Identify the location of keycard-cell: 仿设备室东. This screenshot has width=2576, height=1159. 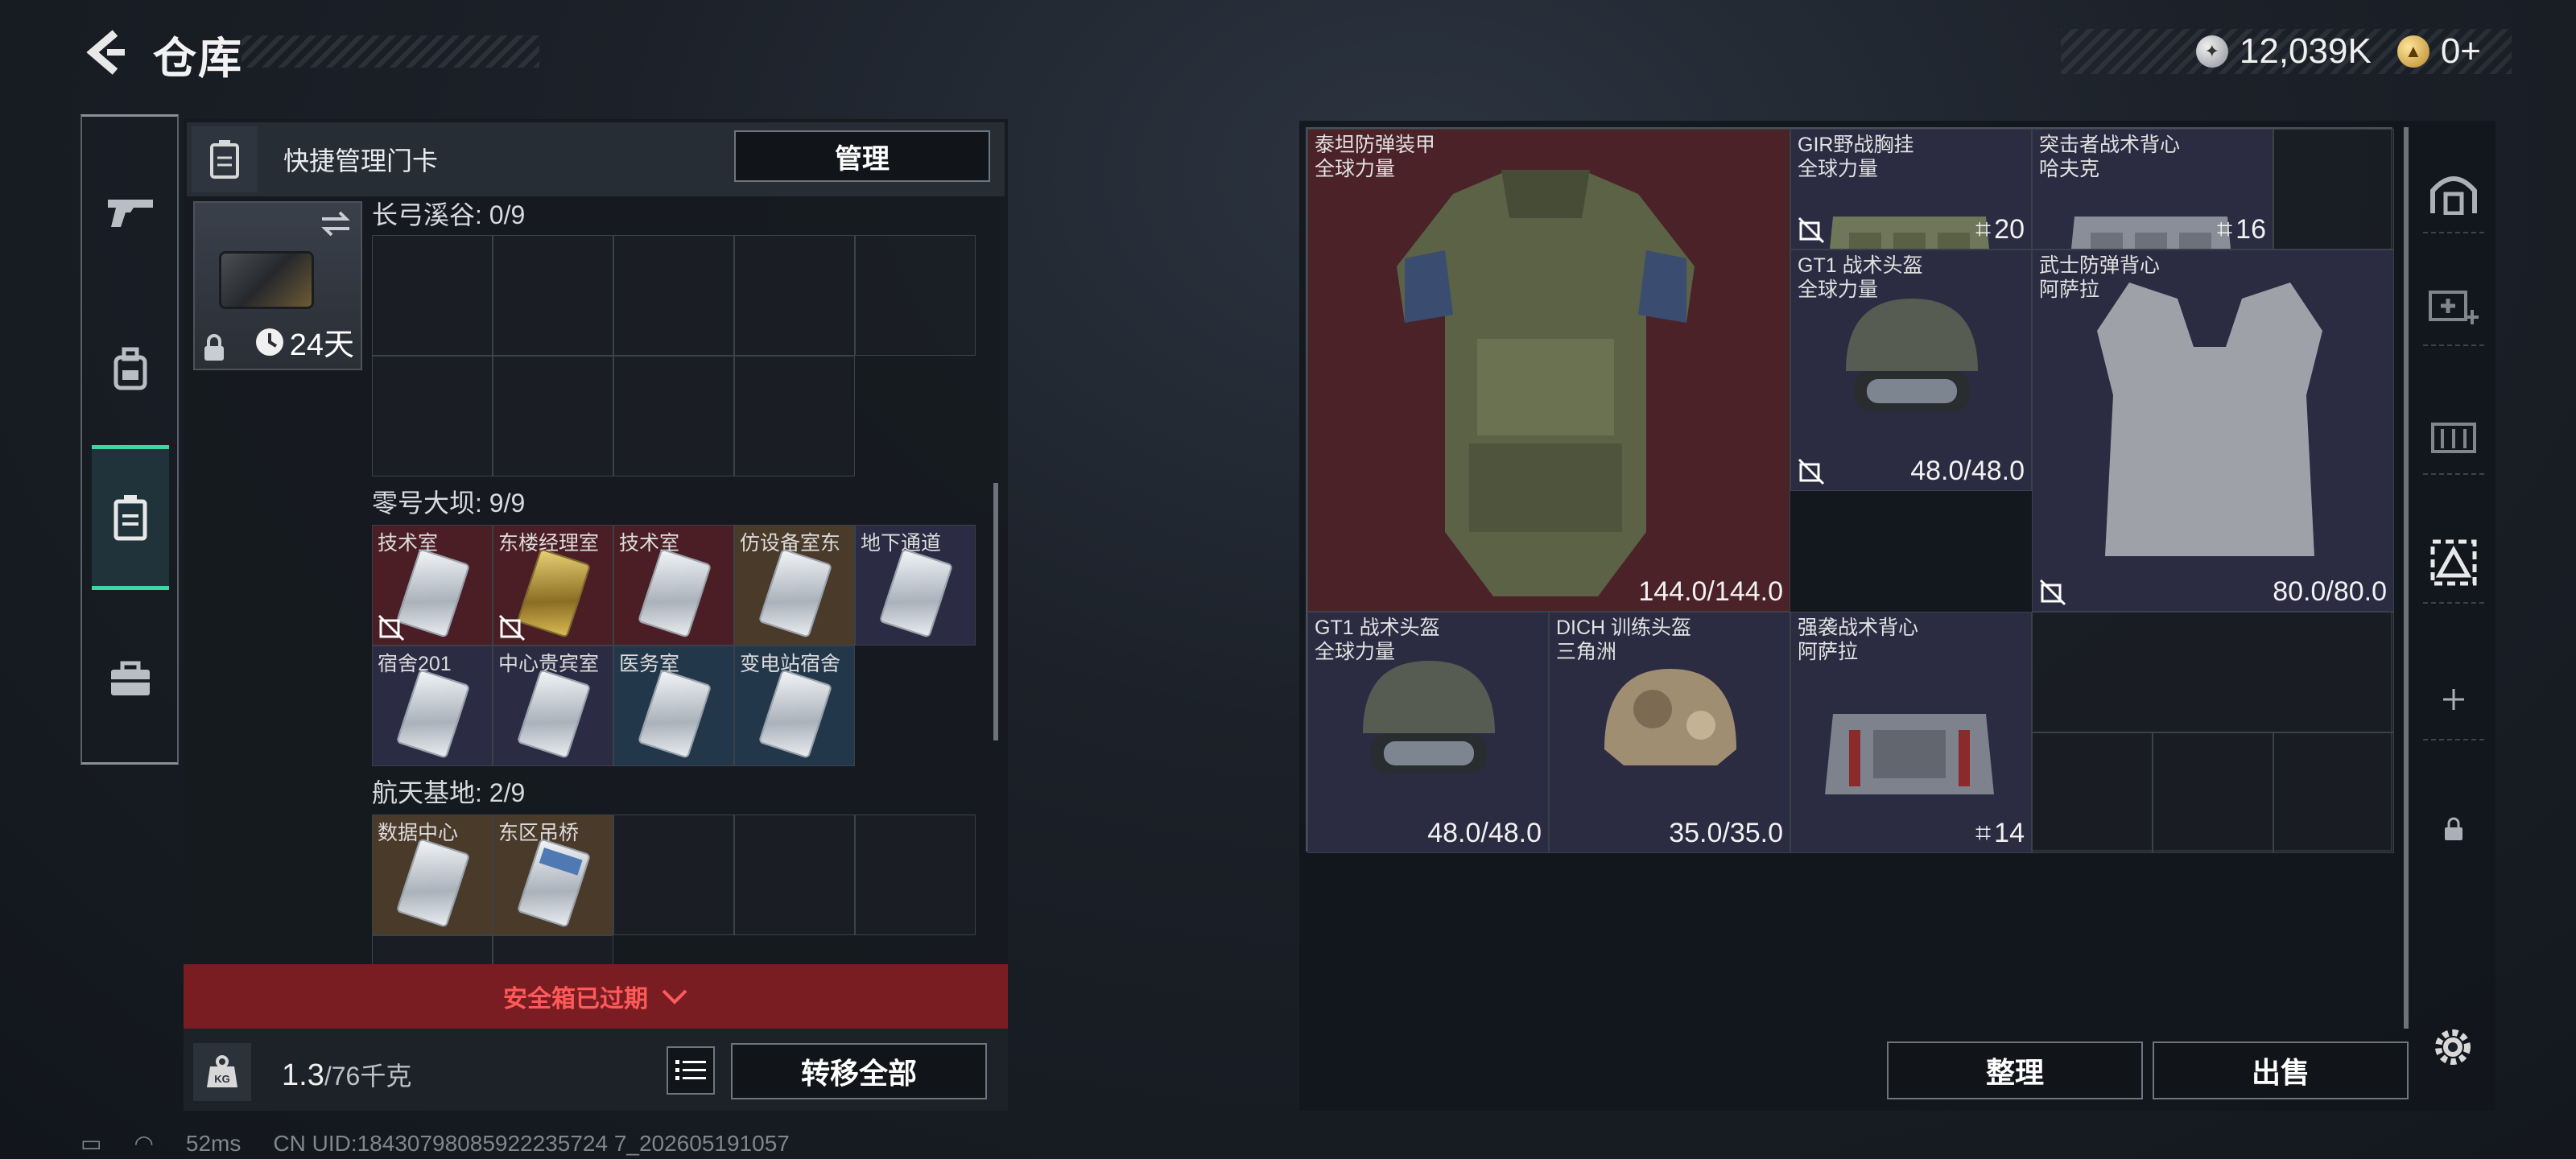
(794, 585).